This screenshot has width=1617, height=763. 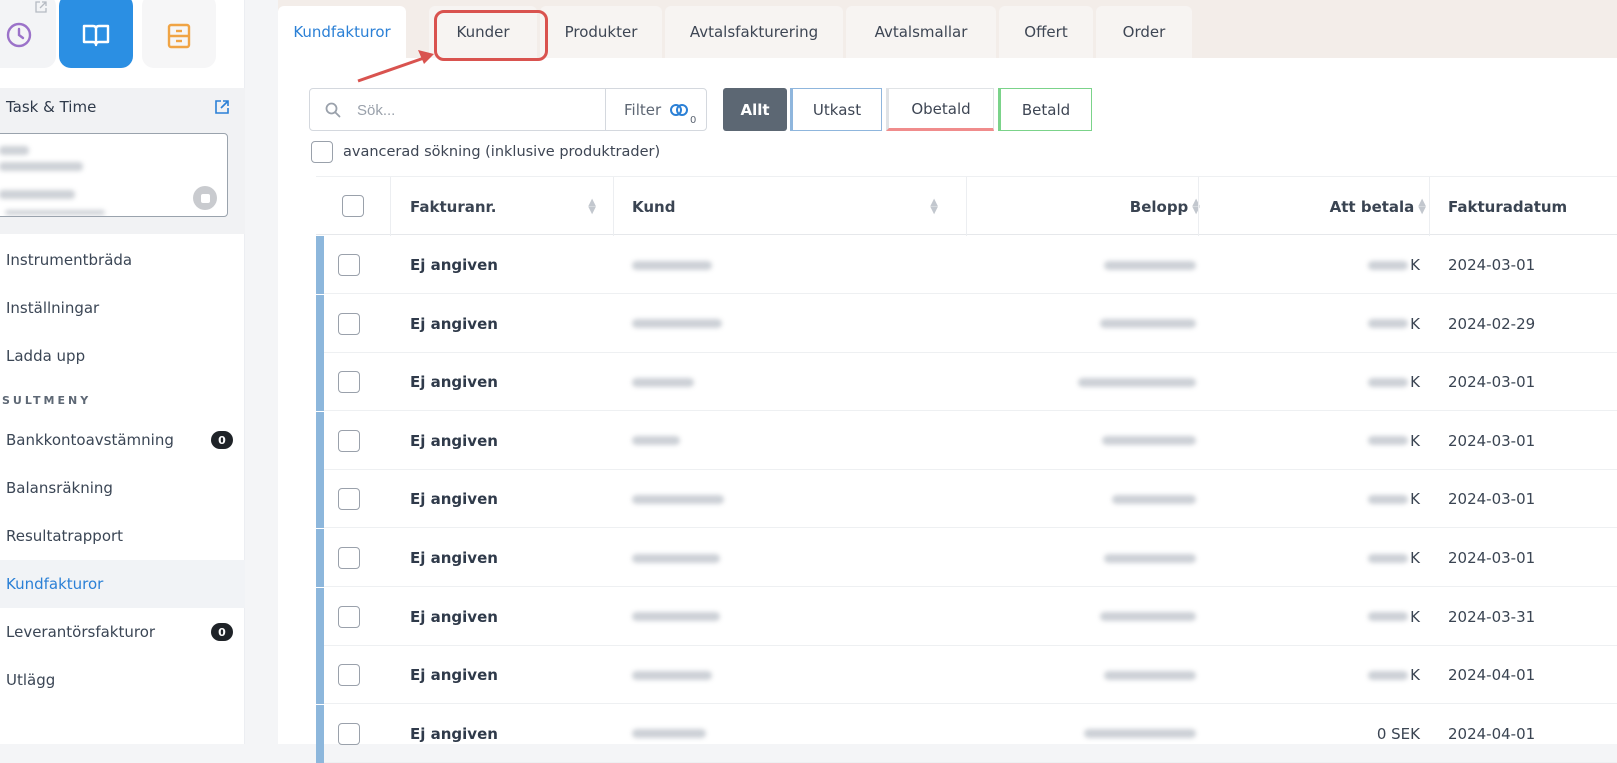 I want to click on stop-timer-button, so click(x=205, y=198).